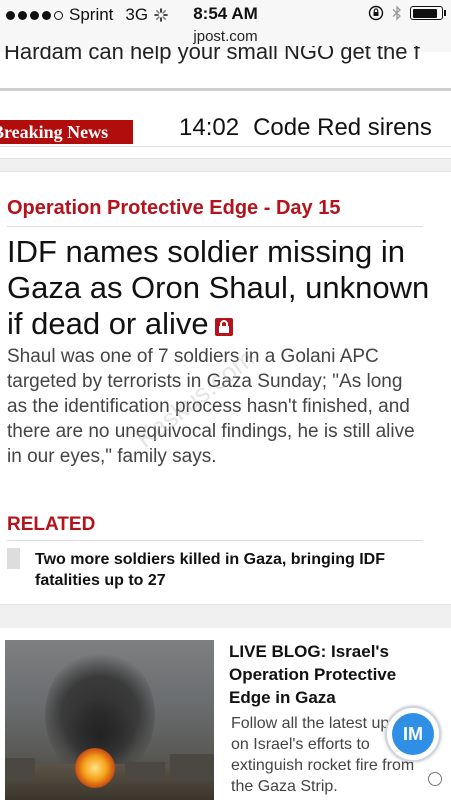 The height and width of the screenshot is (800, 451). I want to click on section-separator, so click(225, 165).